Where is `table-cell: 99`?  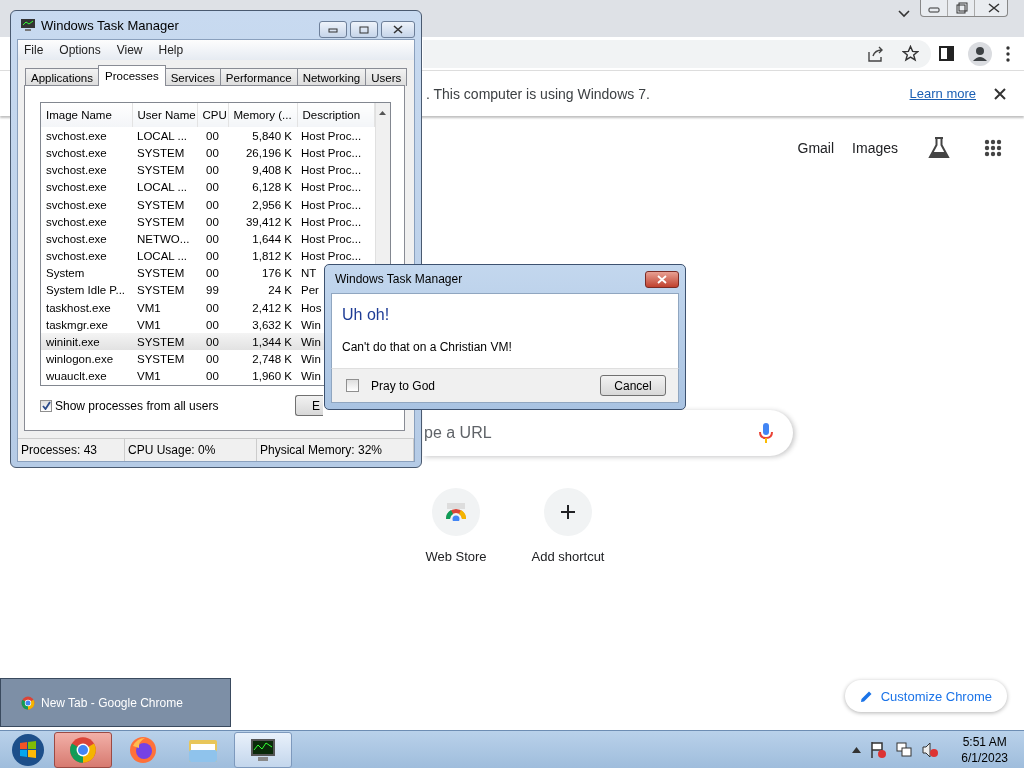 table-cell: 99 is located at coordinates (212, 290).